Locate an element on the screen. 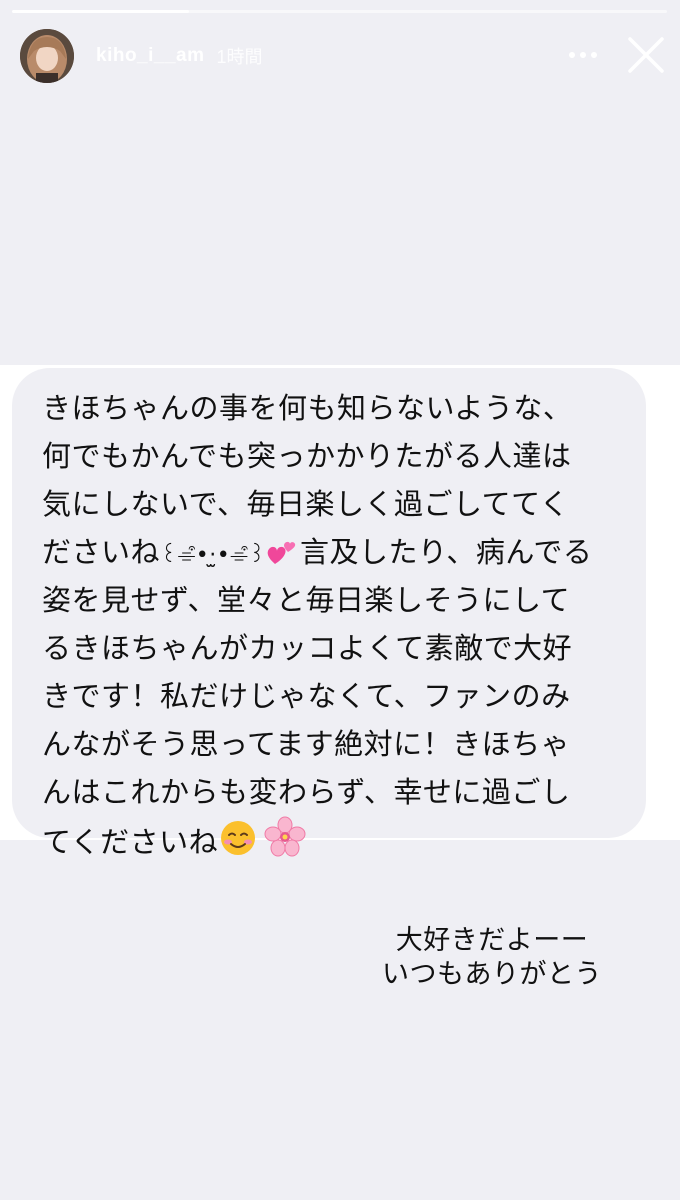  message-line: んはこれからも変わらず、幸せに過ごし is located at coordinates (306, 792).